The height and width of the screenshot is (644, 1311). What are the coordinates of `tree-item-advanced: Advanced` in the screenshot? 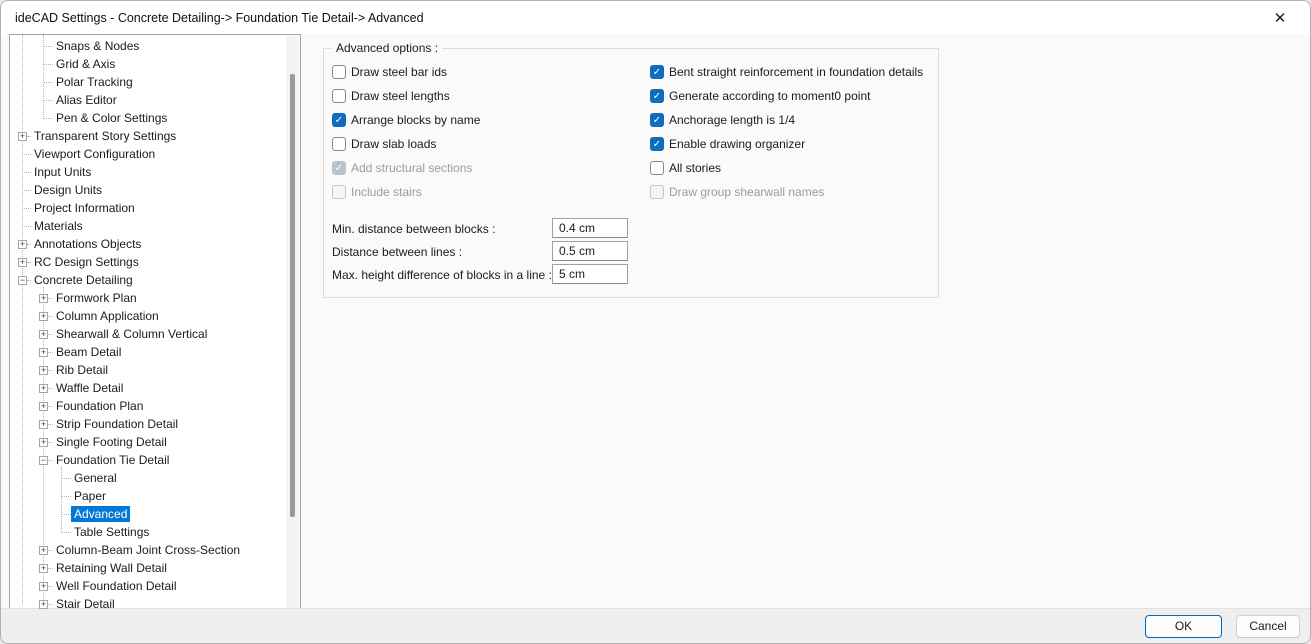 It's located at (148, 514).